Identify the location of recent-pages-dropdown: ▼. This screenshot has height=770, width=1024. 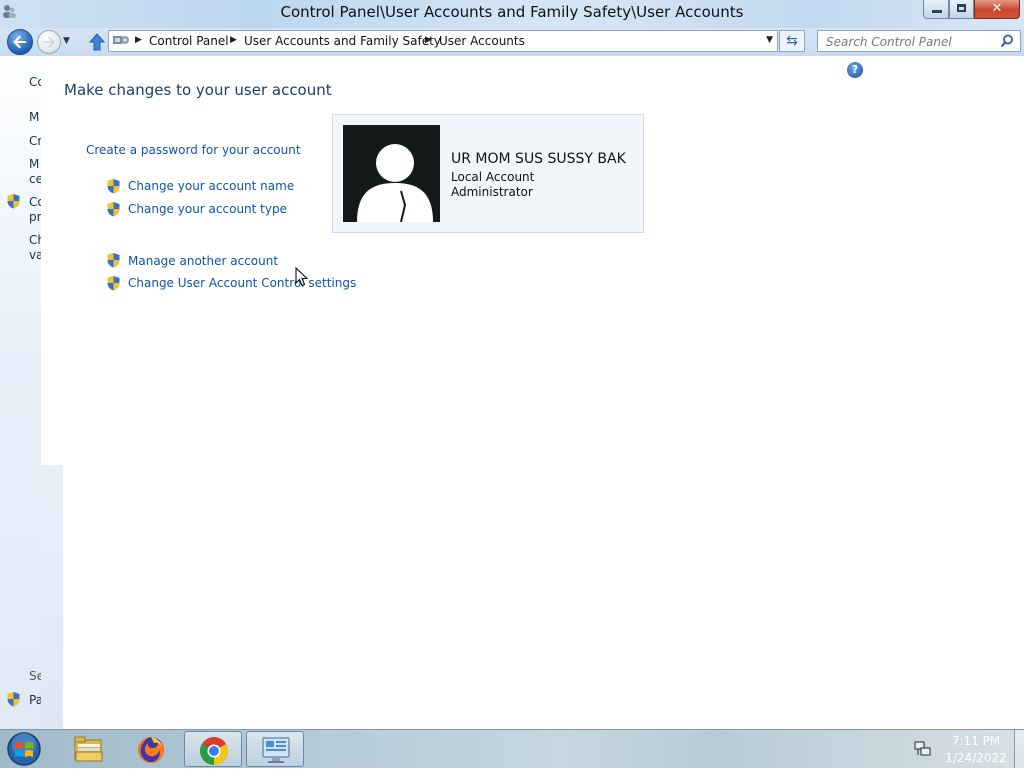
(66, 41).